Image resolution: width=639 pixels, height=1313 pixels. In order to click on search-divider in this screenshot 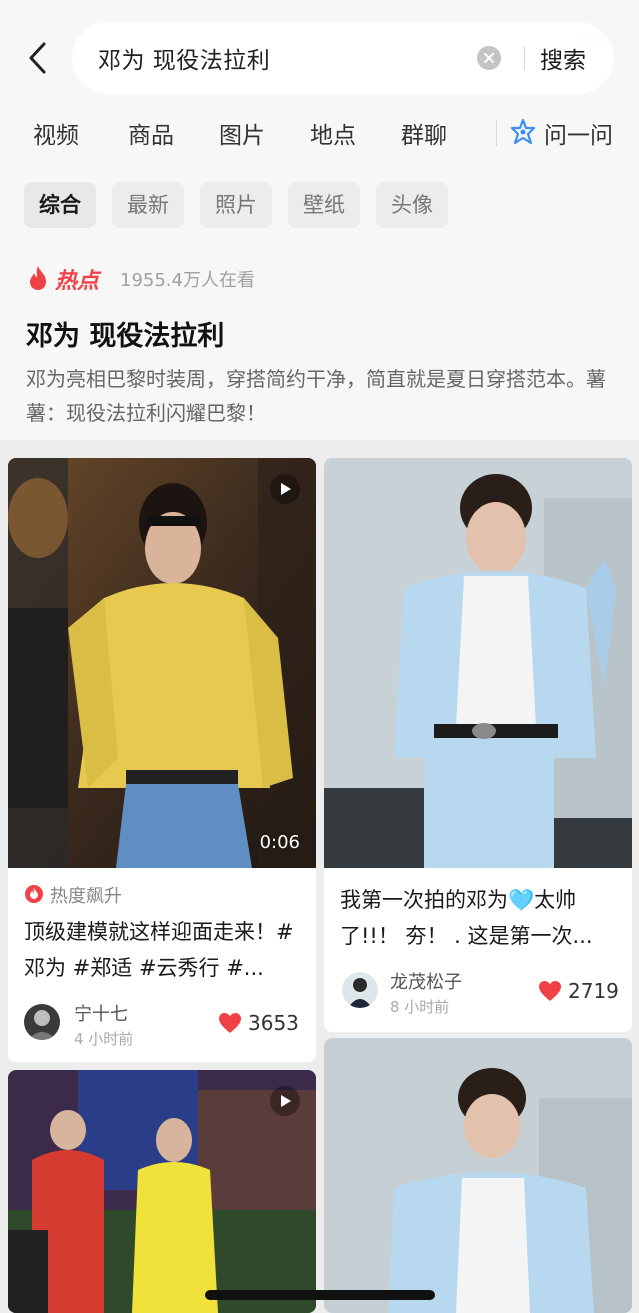, I will do `click(524, 58)`.